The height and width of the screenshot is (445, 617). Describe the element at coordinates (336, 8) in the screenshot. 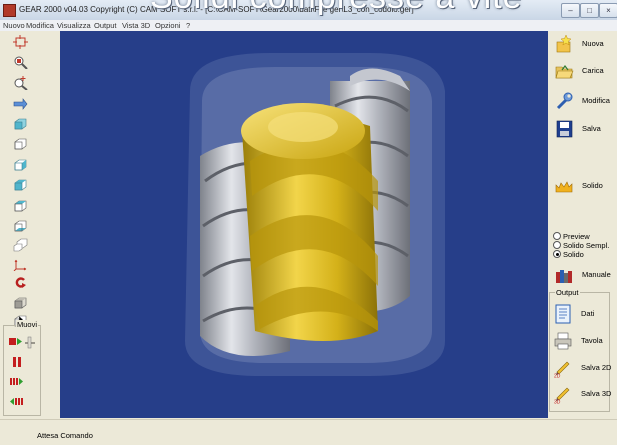

I see `overlay-slide-title: Solidi compresse a vite` at that location.